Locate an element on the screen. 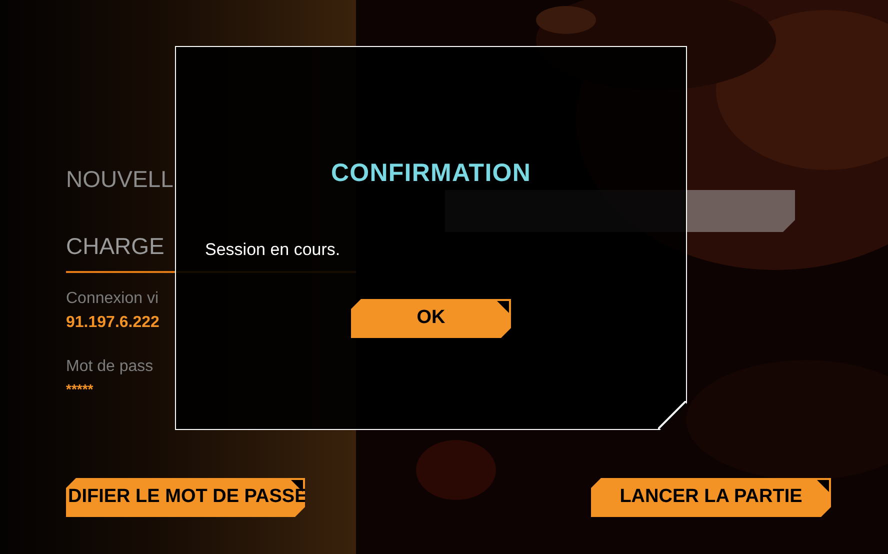 The image size is (888, 554). menu-item: NOUVELL is located at coordinates (120, 179).